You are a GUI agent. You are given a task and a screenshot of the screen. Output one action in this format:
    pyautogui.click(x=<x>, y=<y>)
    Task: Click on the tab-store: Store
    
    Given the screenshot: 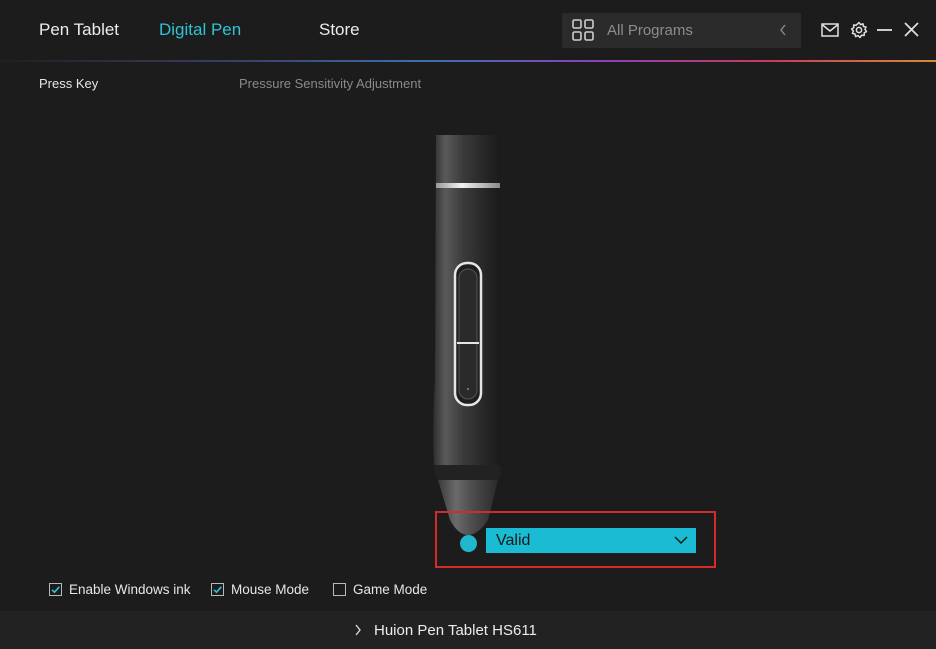 What is the action you would take?
    pyautogui.click(x=339, y=30)
    